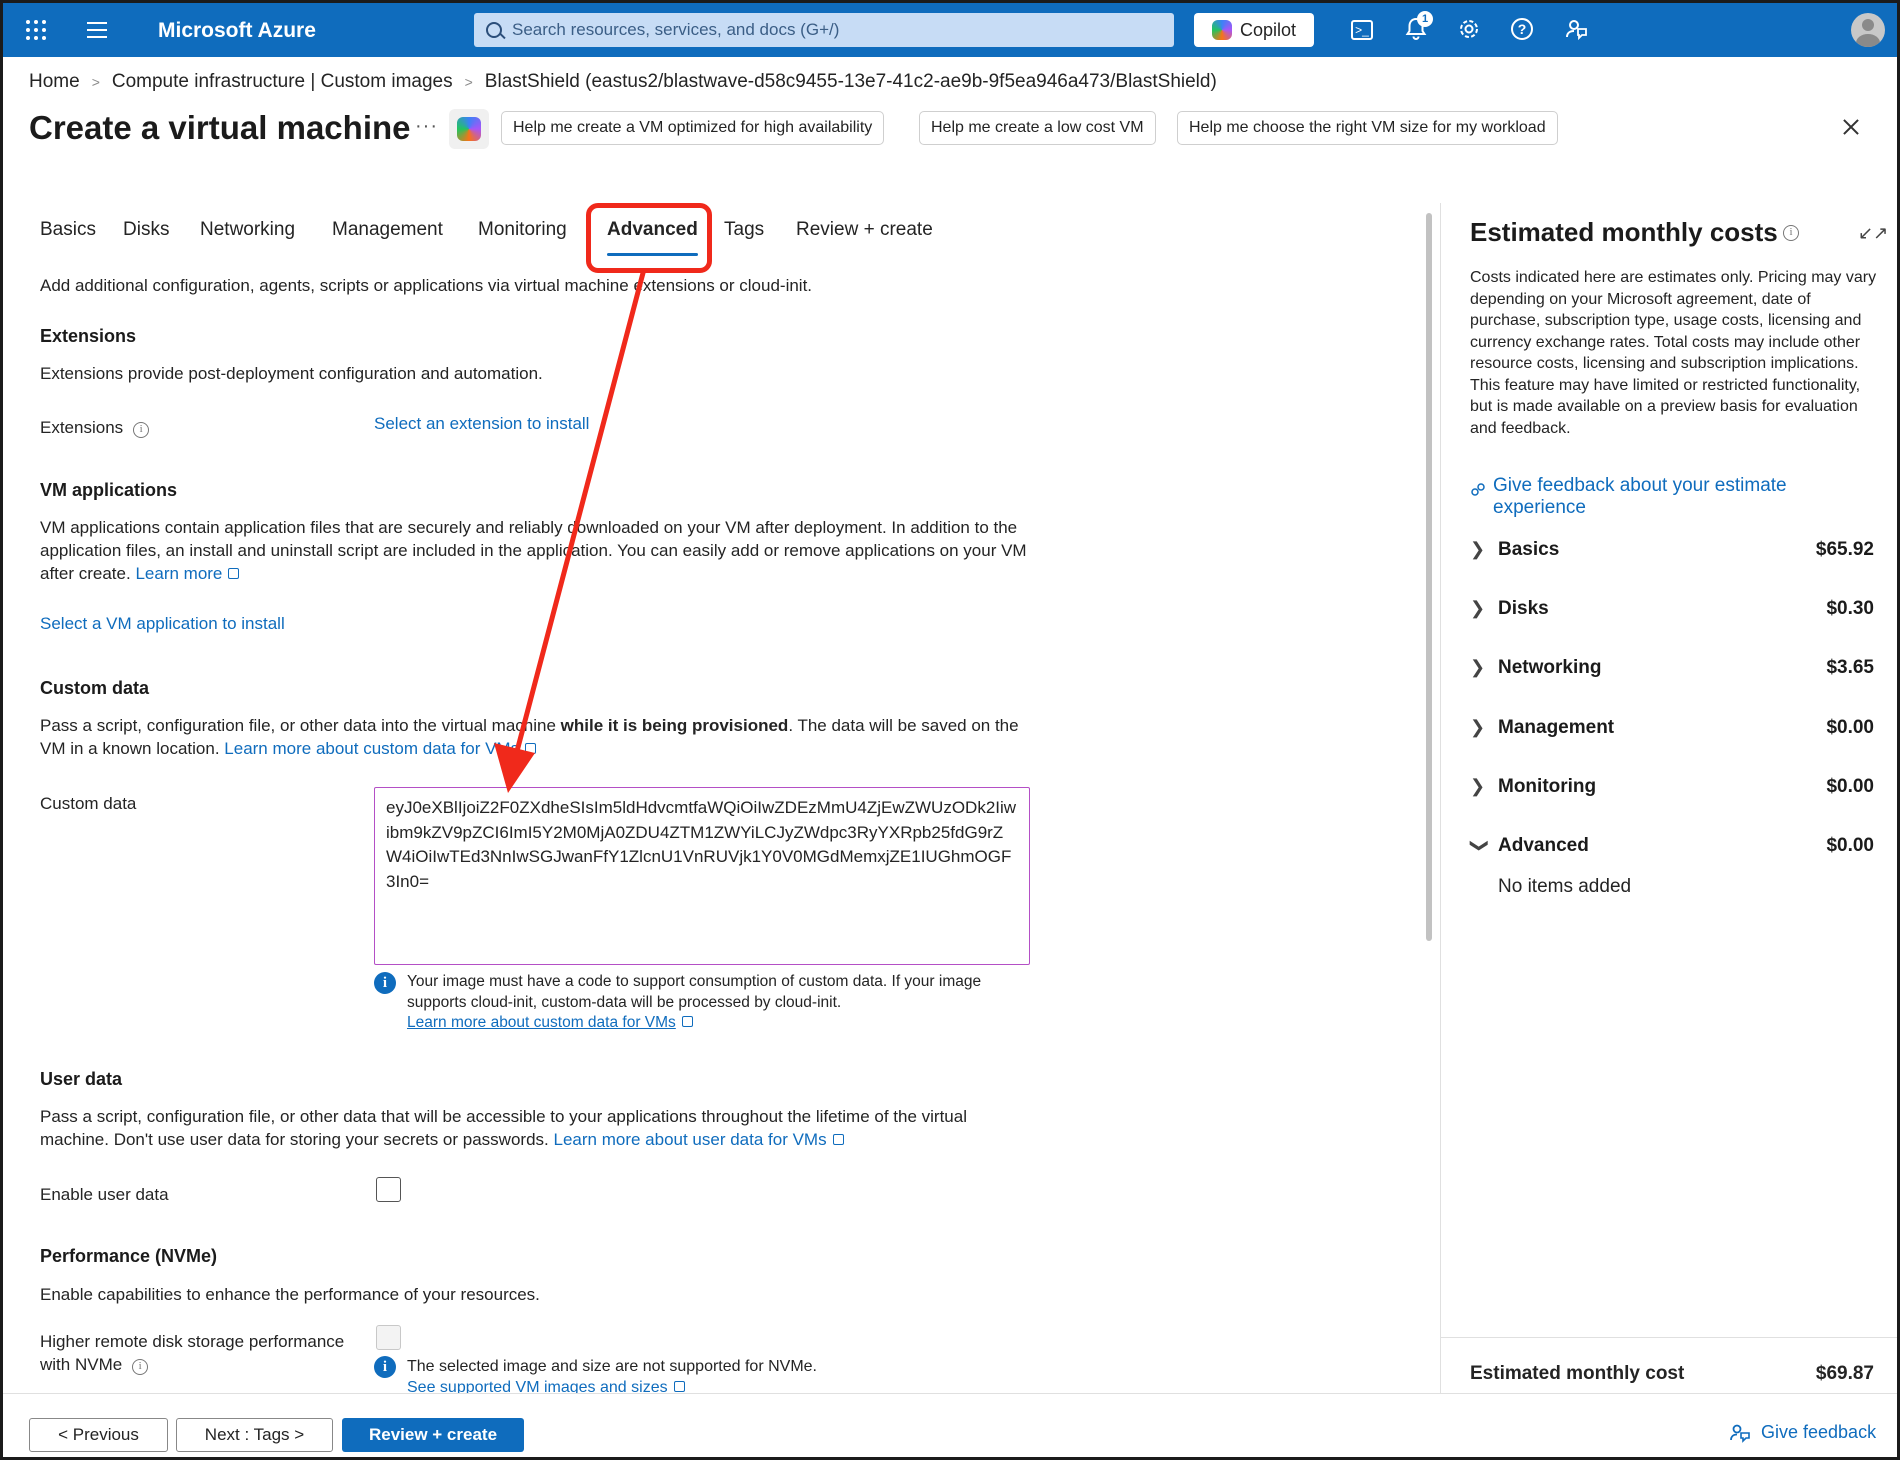 The height and width of the screenshot is (1460, 1900). What do you see at coordinates (88, 803) in the screenshot?
I see `custom-data-label: Custom data` at bounding box center [88, 803].